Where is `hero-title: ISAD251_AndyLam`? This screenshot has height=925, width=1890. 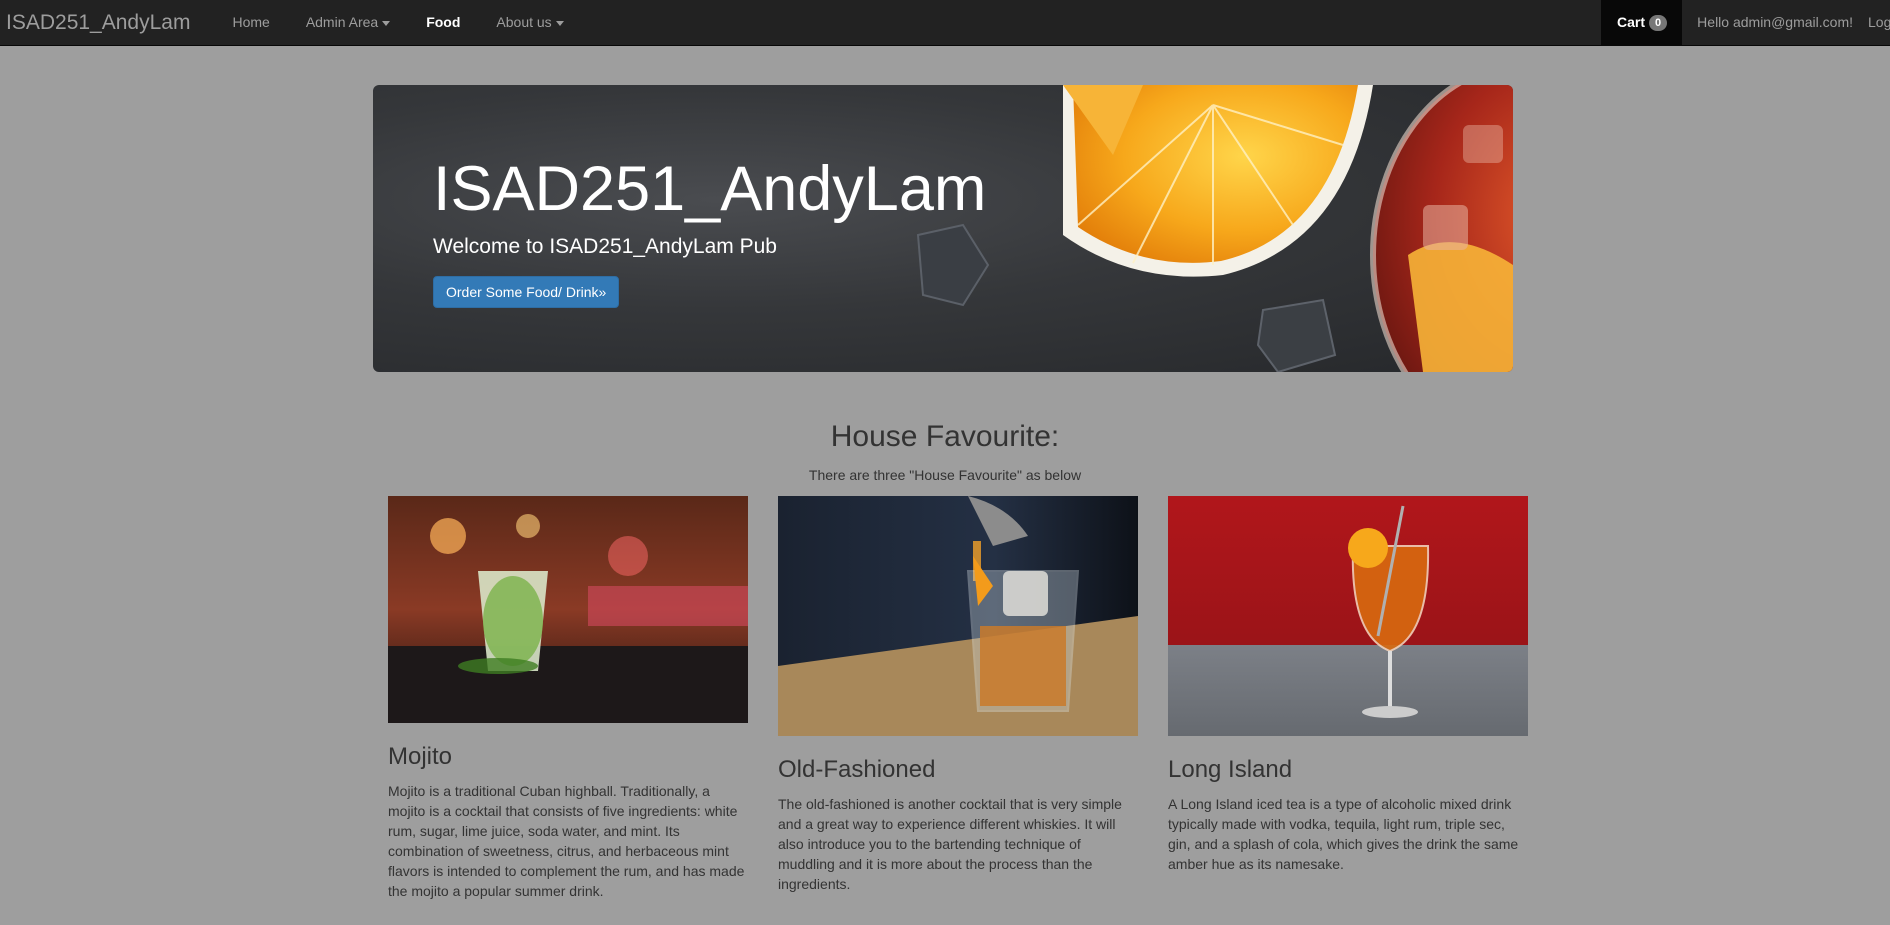
hero-title: ISAD251_AndyLam is located at coordinates (710, 189).